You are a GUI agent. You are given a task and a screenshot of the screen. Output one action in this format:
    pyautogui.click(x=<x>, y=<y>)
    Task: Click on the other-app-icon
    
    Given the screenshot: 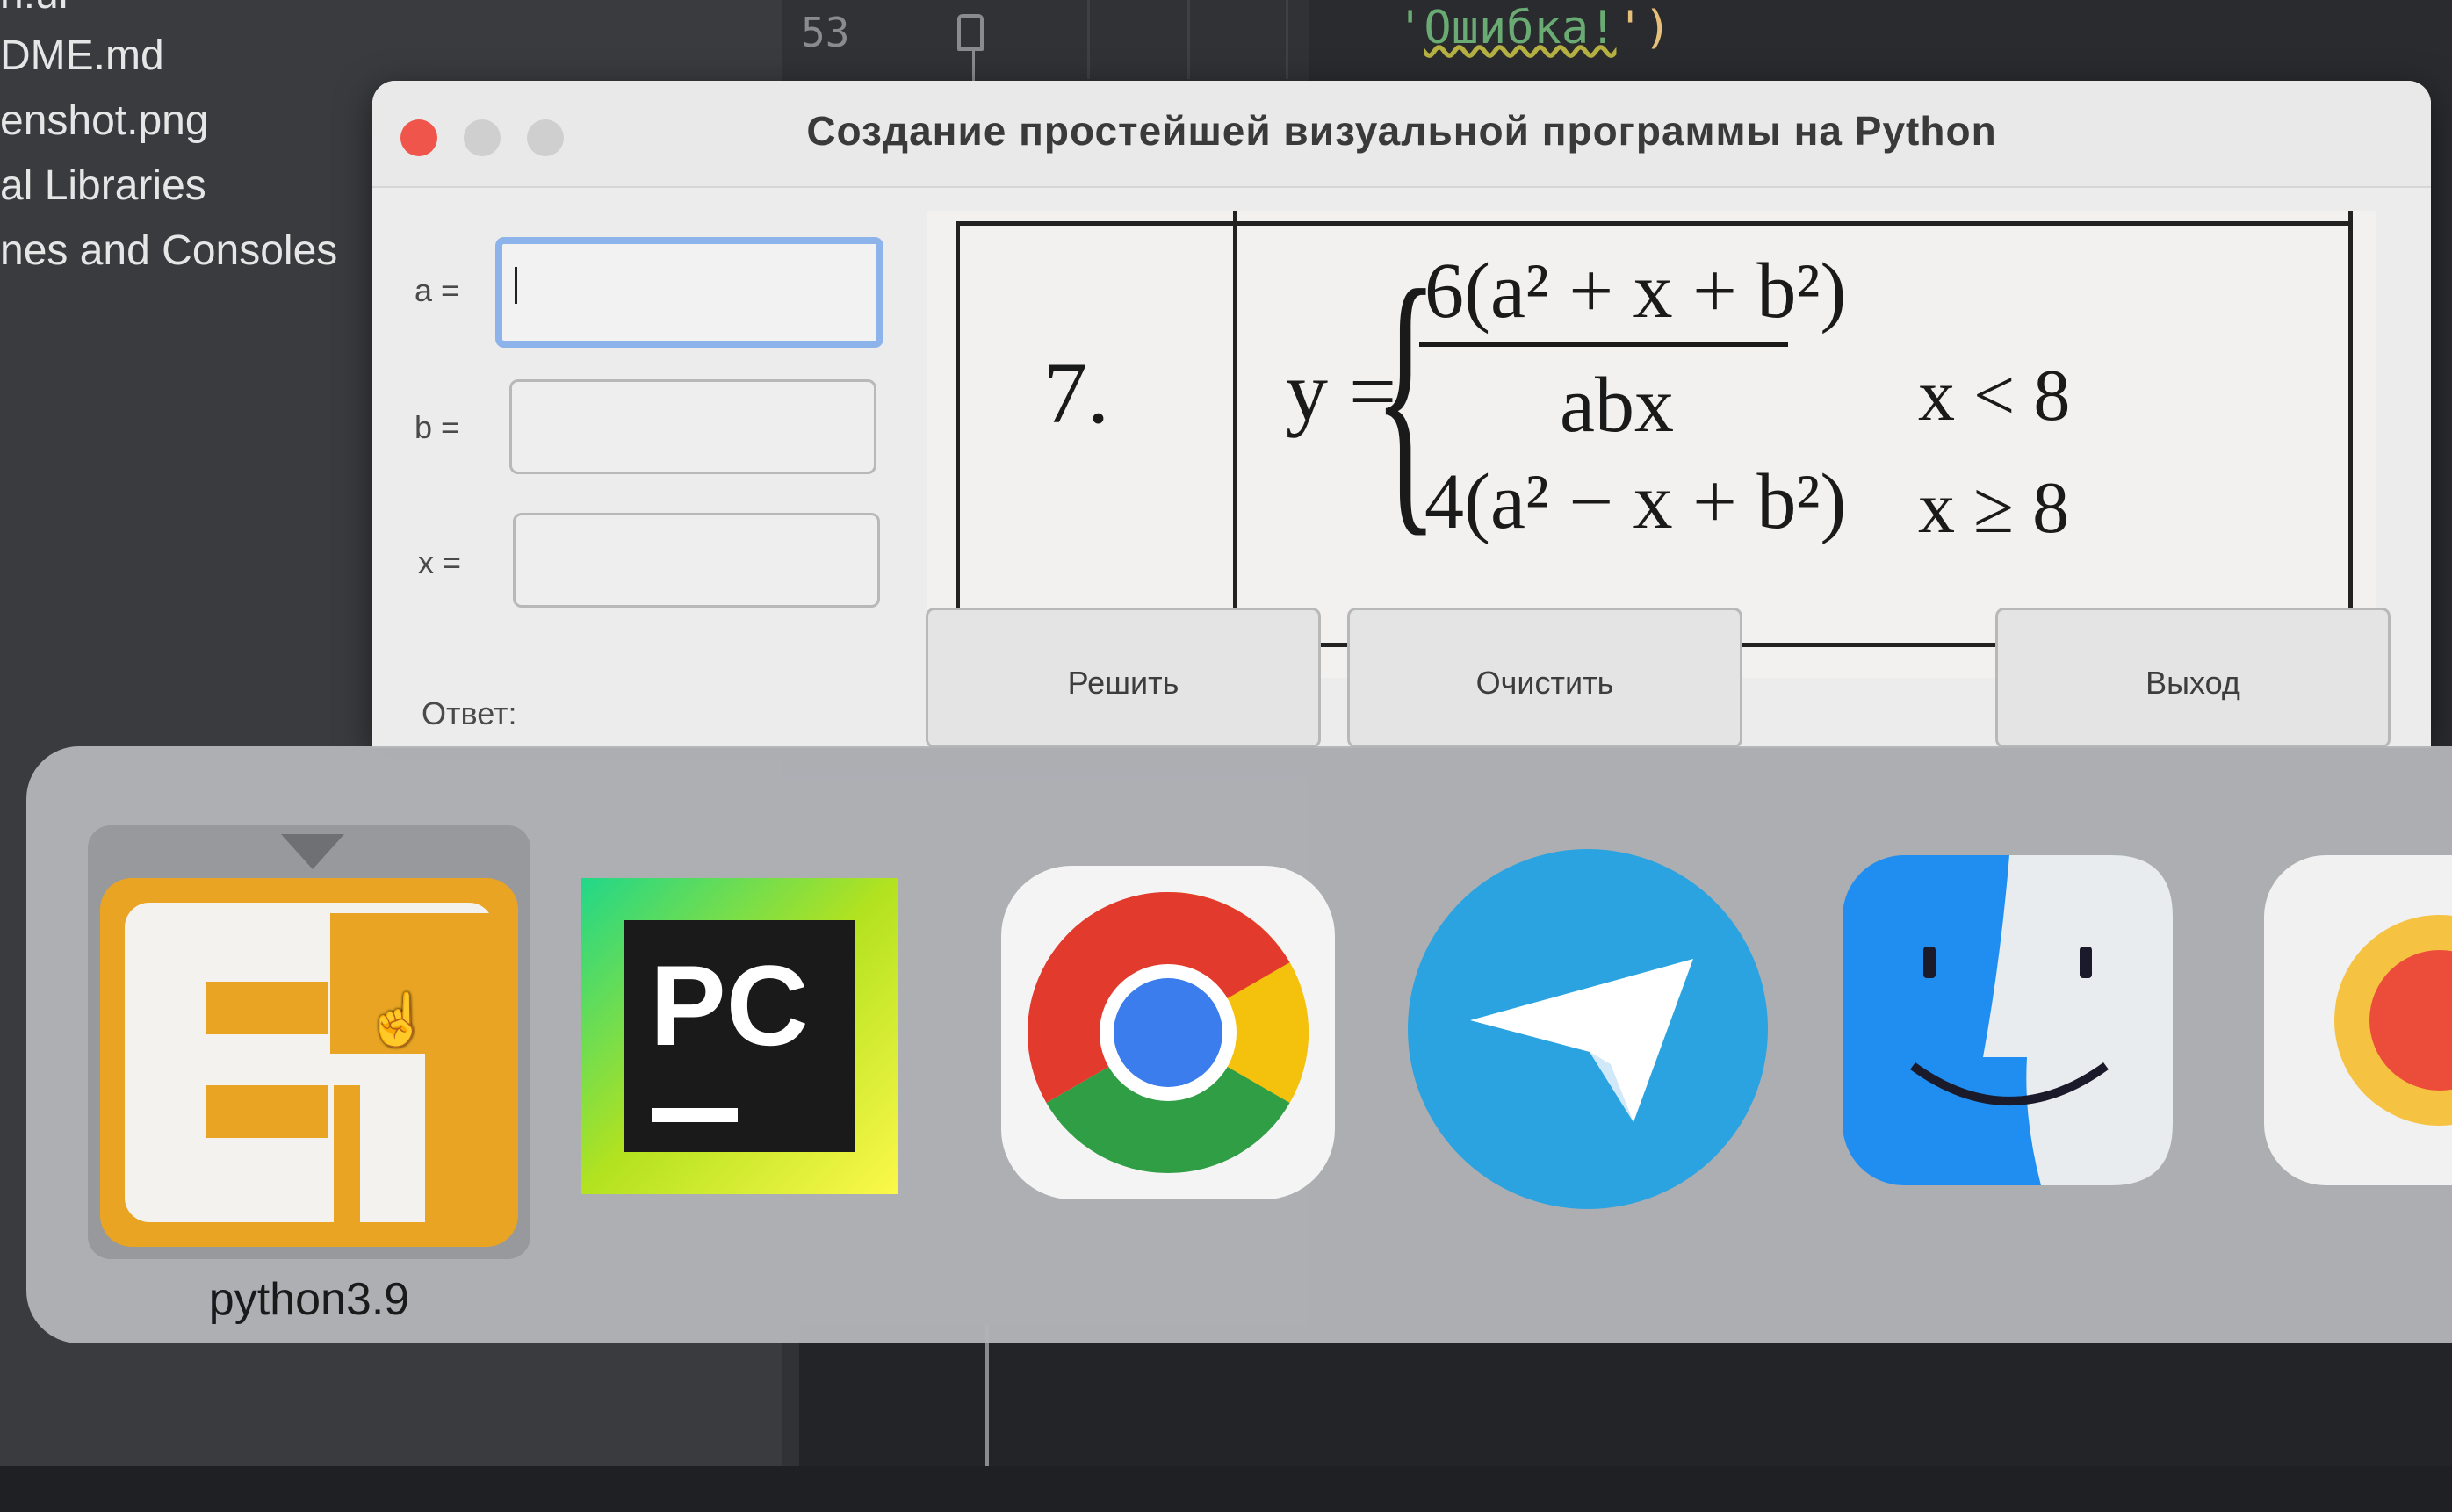 What is the action you would take?
    pyautogui.click(x=2358, y=1020)
    